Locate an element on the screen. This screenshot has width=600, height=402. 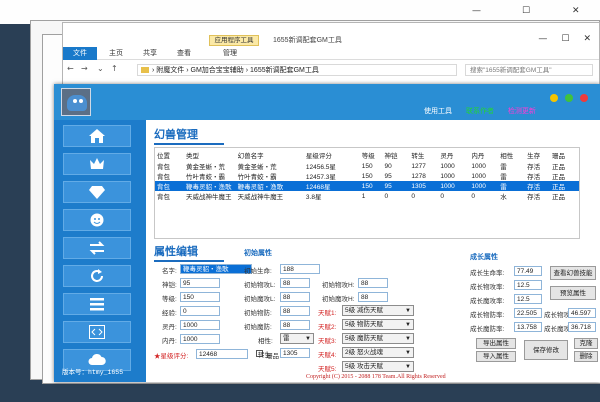
initial-life-label: 初始生命: is located at coordinates (258, 271).